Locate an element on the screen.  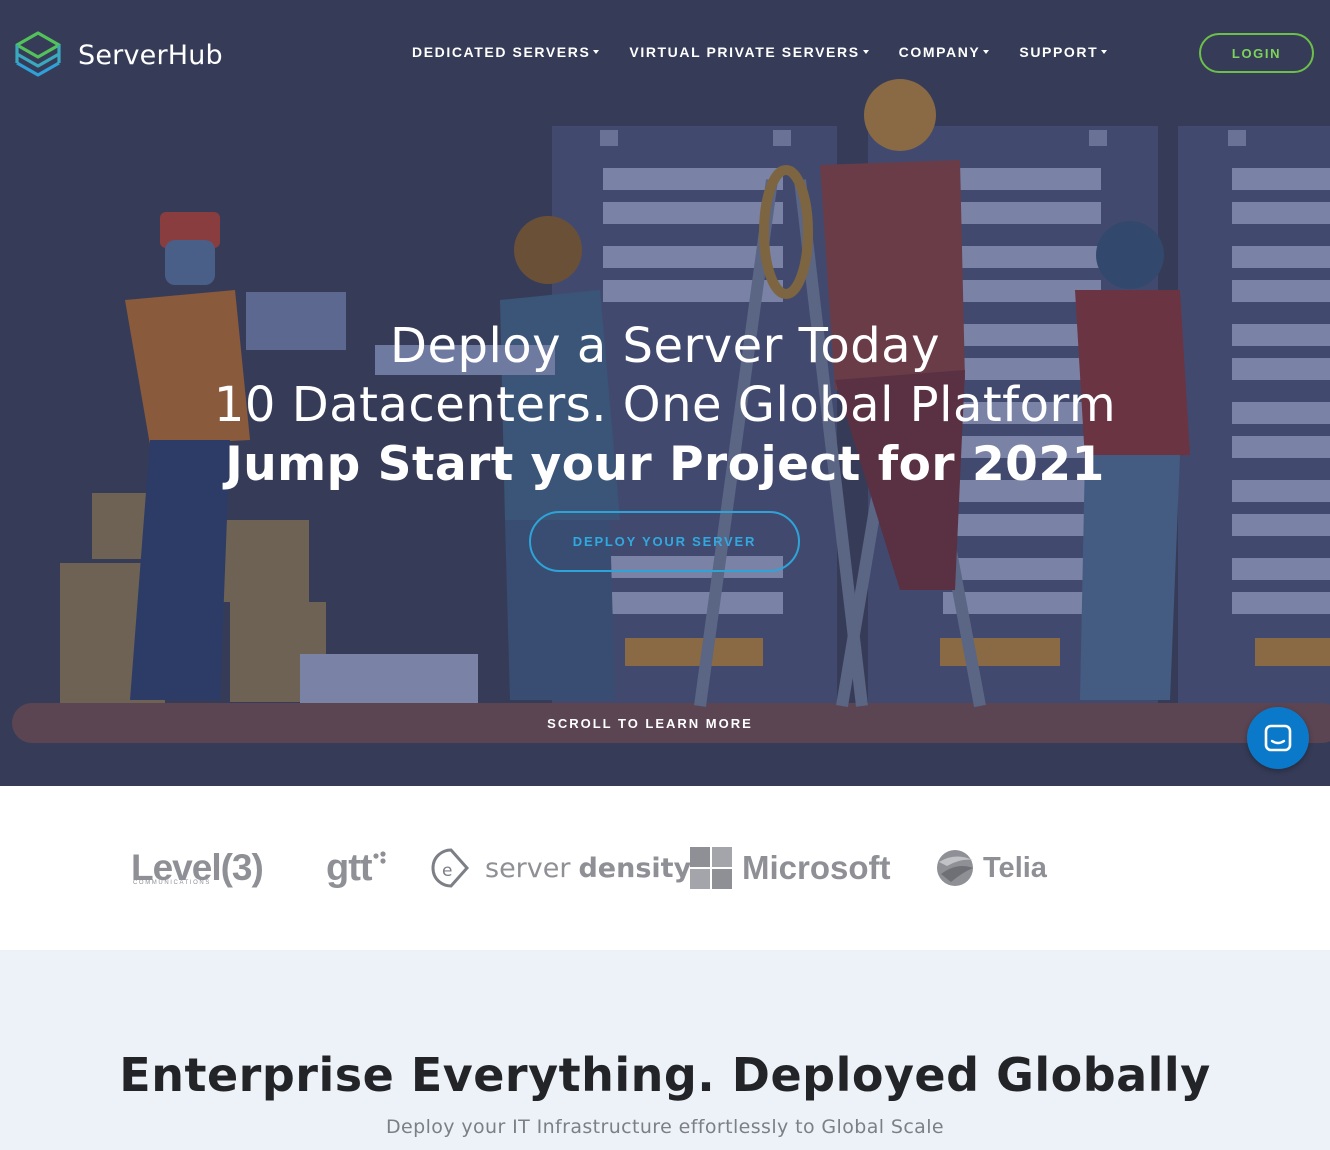
chat-launcher-button is located at coordinates (1278, 738).